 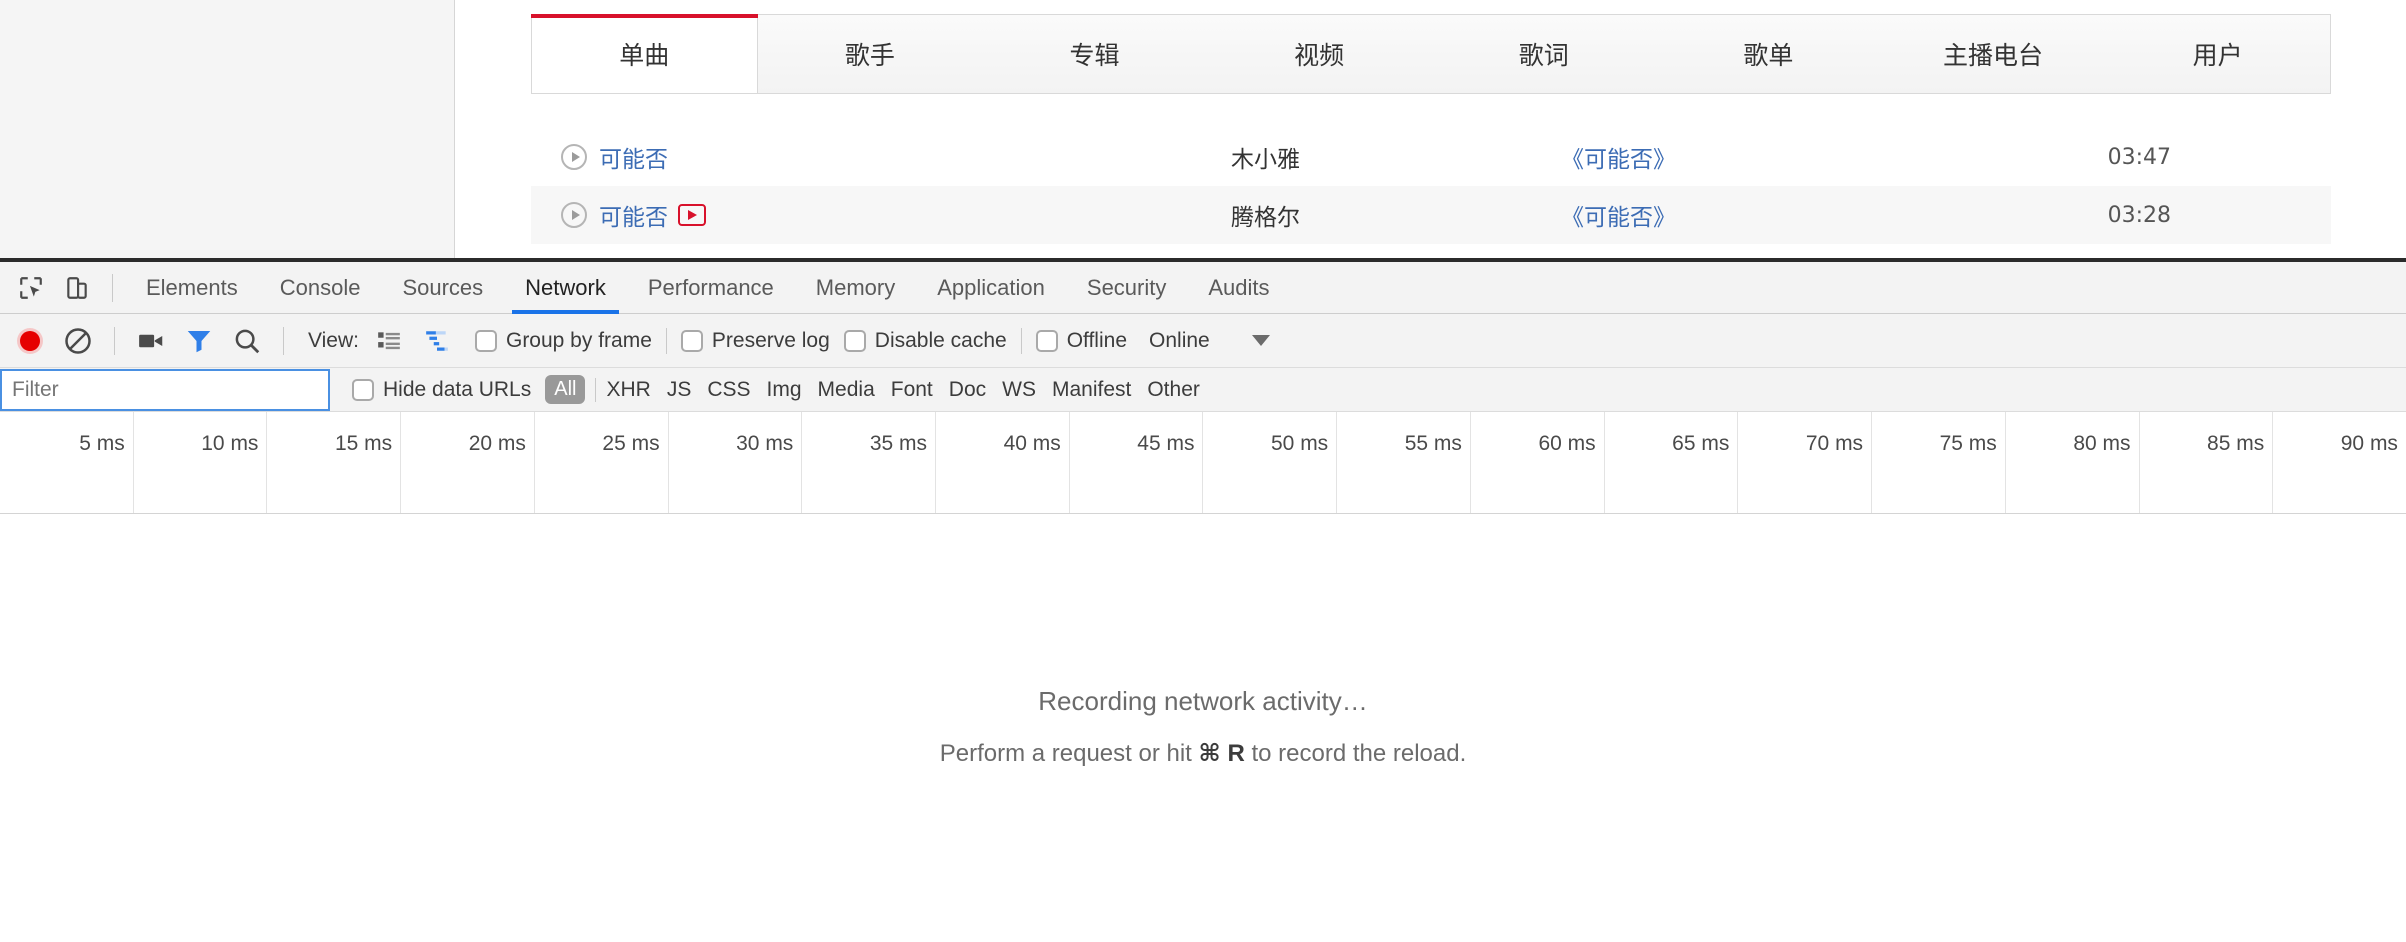 What do you see at coordinates (437, 341) in the screenshot?
I see `waterfall-view-icon` at bounding box center [437, 341].